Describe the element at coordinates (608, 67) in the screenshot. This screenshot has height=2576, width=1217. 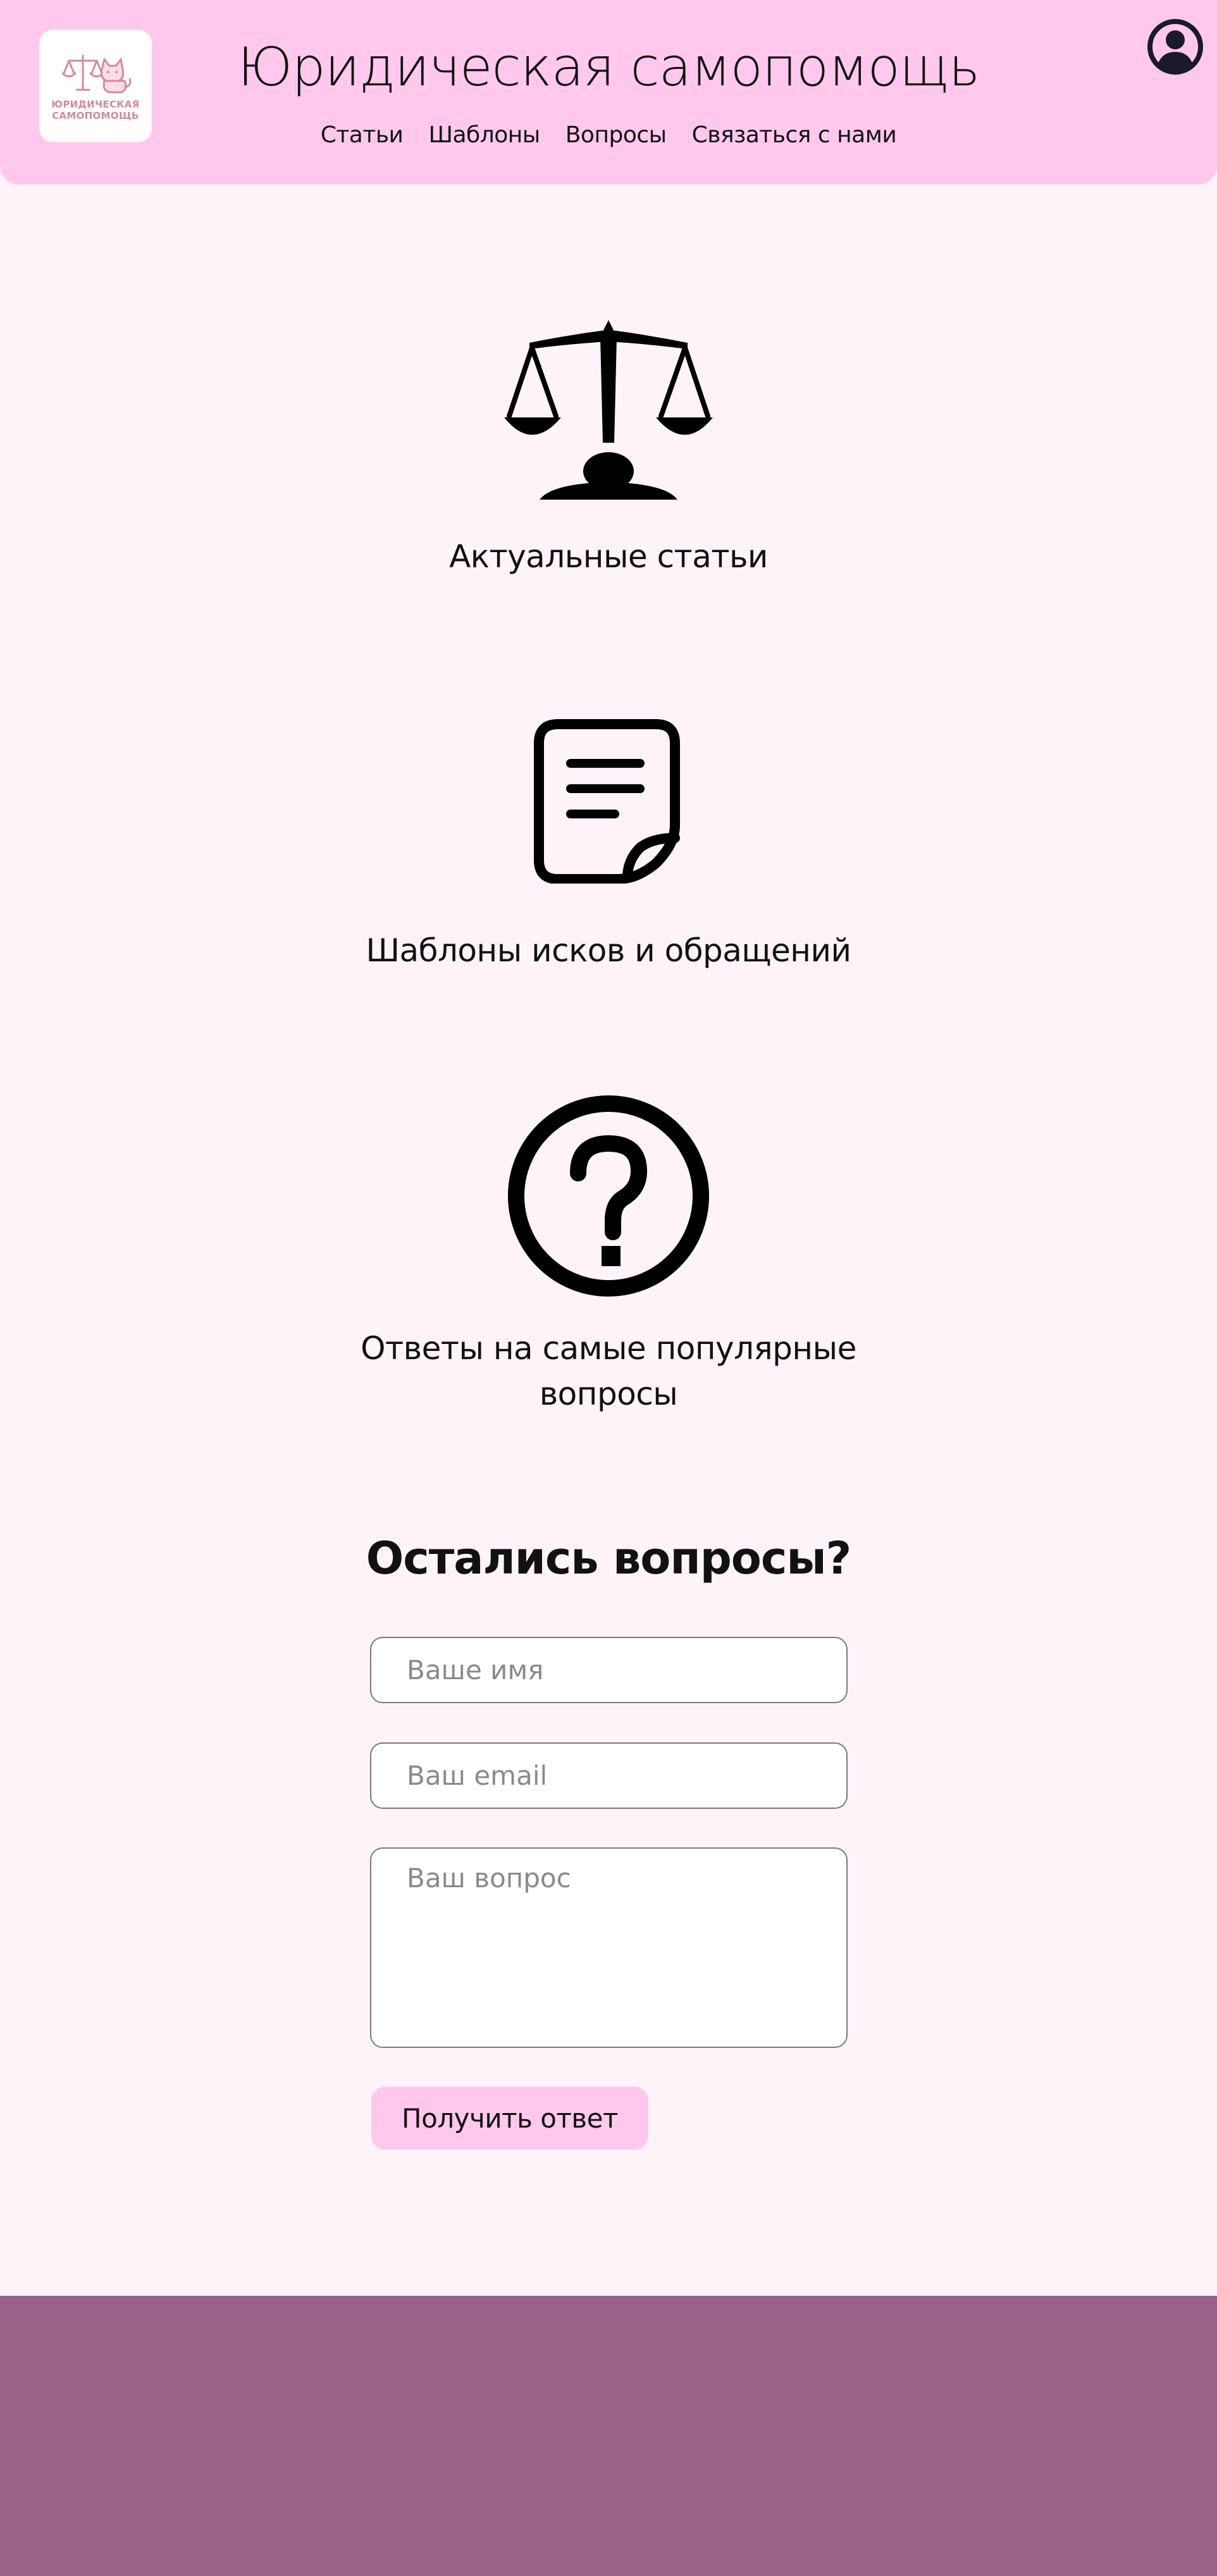
I see `site-title: Юридическая самопомощь` at that location.